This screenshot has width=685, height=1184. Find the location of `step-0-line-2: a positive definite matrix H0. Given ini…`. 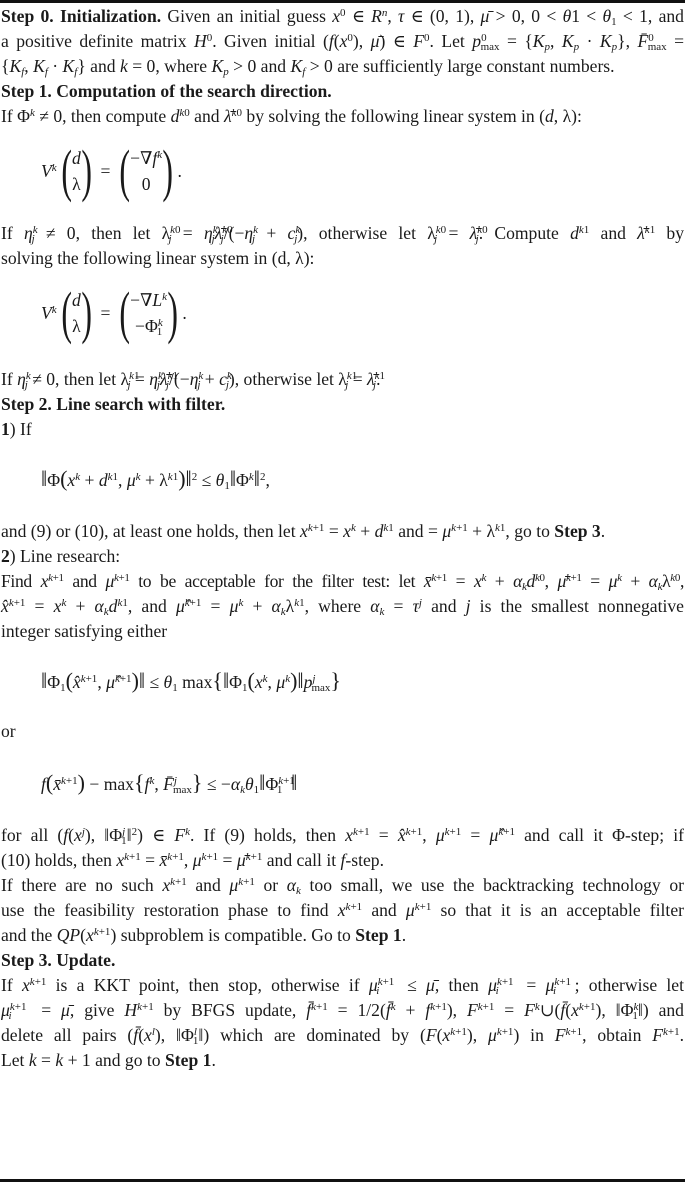

step-0-line-2: a positive definite matrix H0. Given ini… is located at coordinates (343, 42).